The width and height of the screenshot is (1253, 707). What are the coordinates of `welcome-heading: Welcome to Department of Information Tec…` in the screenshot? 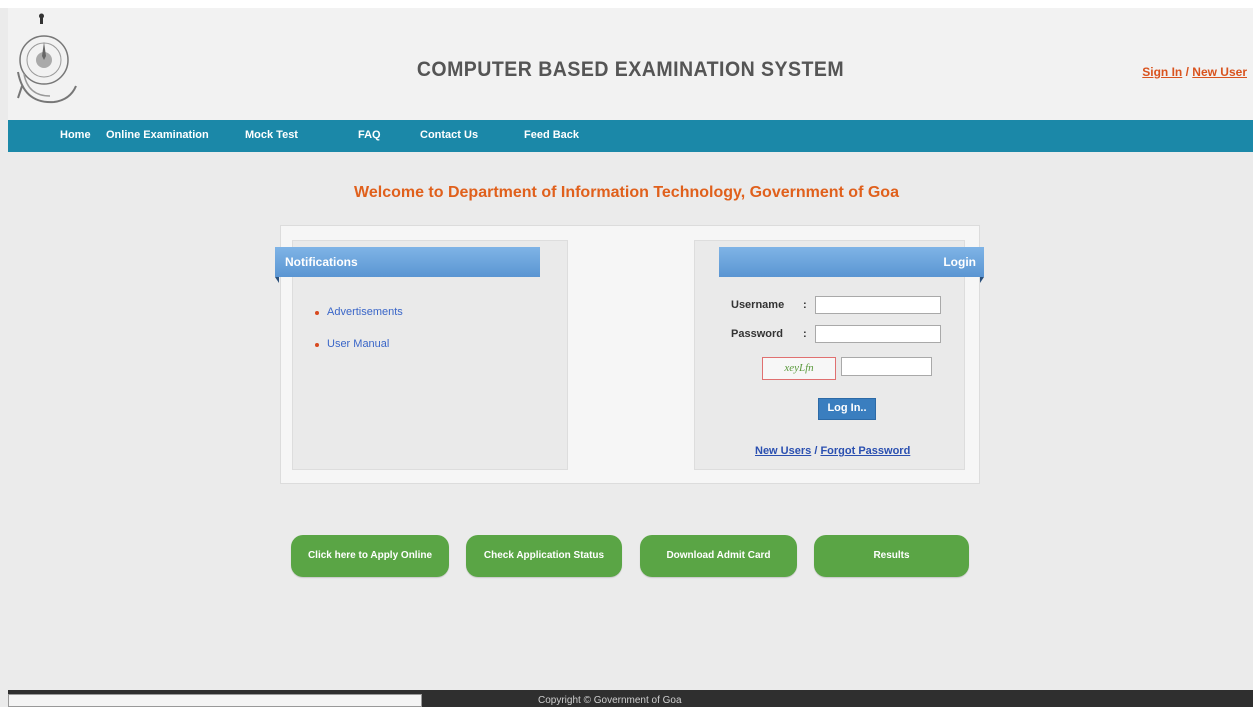 It's located at (626, 192).